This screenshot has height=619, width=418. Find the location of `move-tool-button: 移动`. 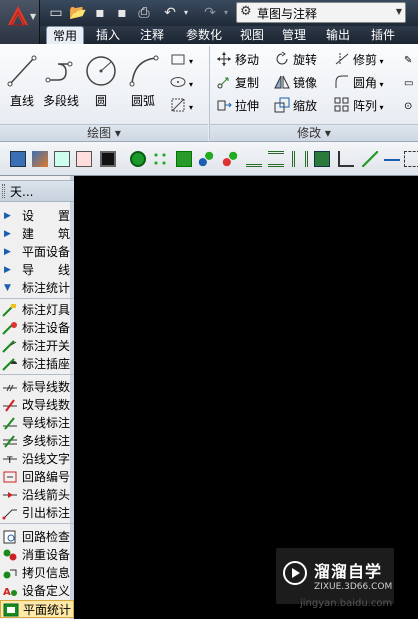

move-tool-button: 移动 is located at coordinates (237, 60).